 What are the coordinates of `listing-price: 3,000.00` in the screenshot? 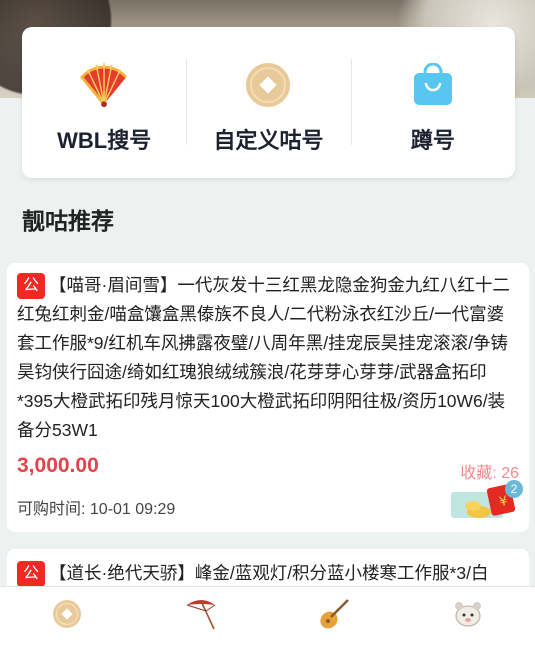 It's located at (58, 465).